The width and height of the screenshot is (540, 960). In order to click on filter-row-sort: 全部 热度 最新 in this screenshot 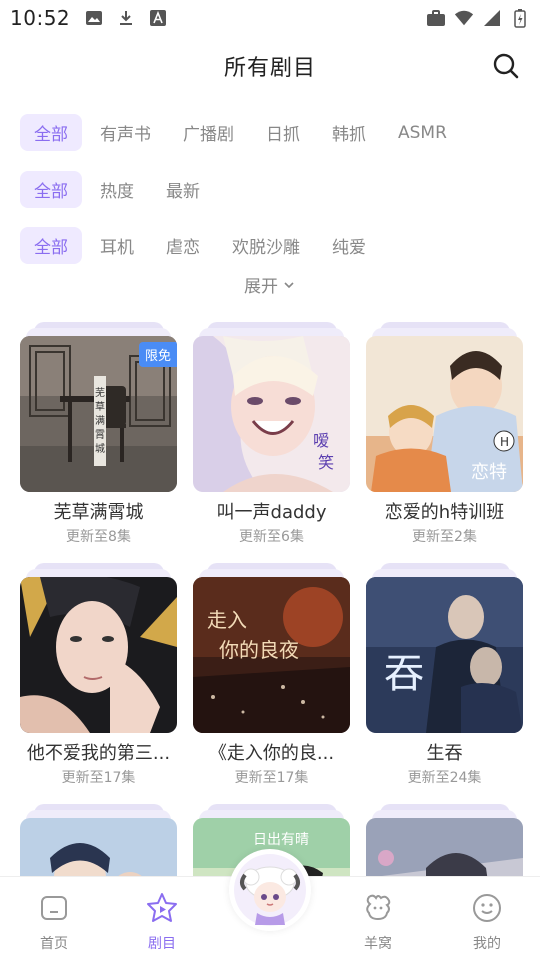, I will do `click(119, 189)`.